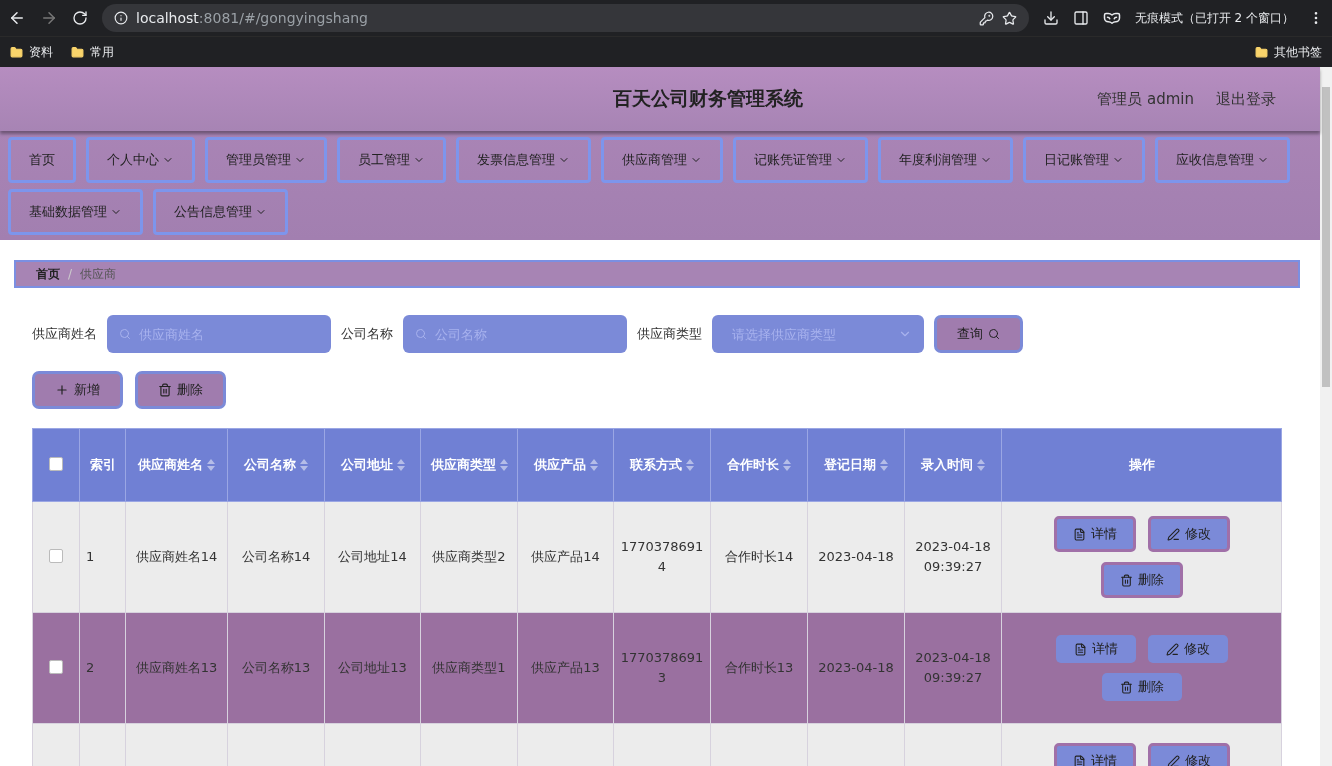 The height and width of the screenshot is (766, 1332). Describe the element at coordinates (80, 18) in the screenshot. I see `reload-icon` at that location.